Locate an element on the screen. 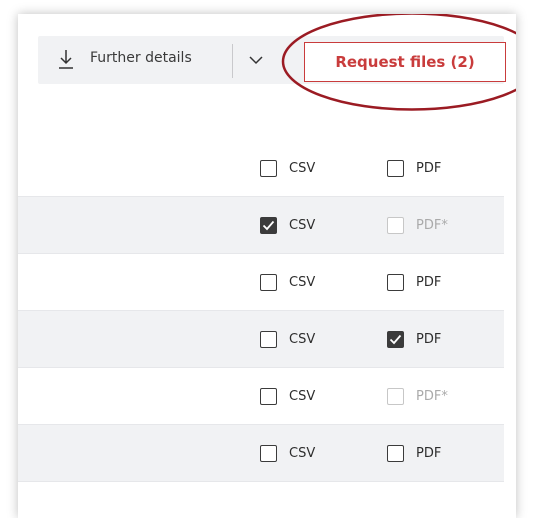 This screenshot has height=518, width=543. toolbar-divider is located at coordinates (232, 61).